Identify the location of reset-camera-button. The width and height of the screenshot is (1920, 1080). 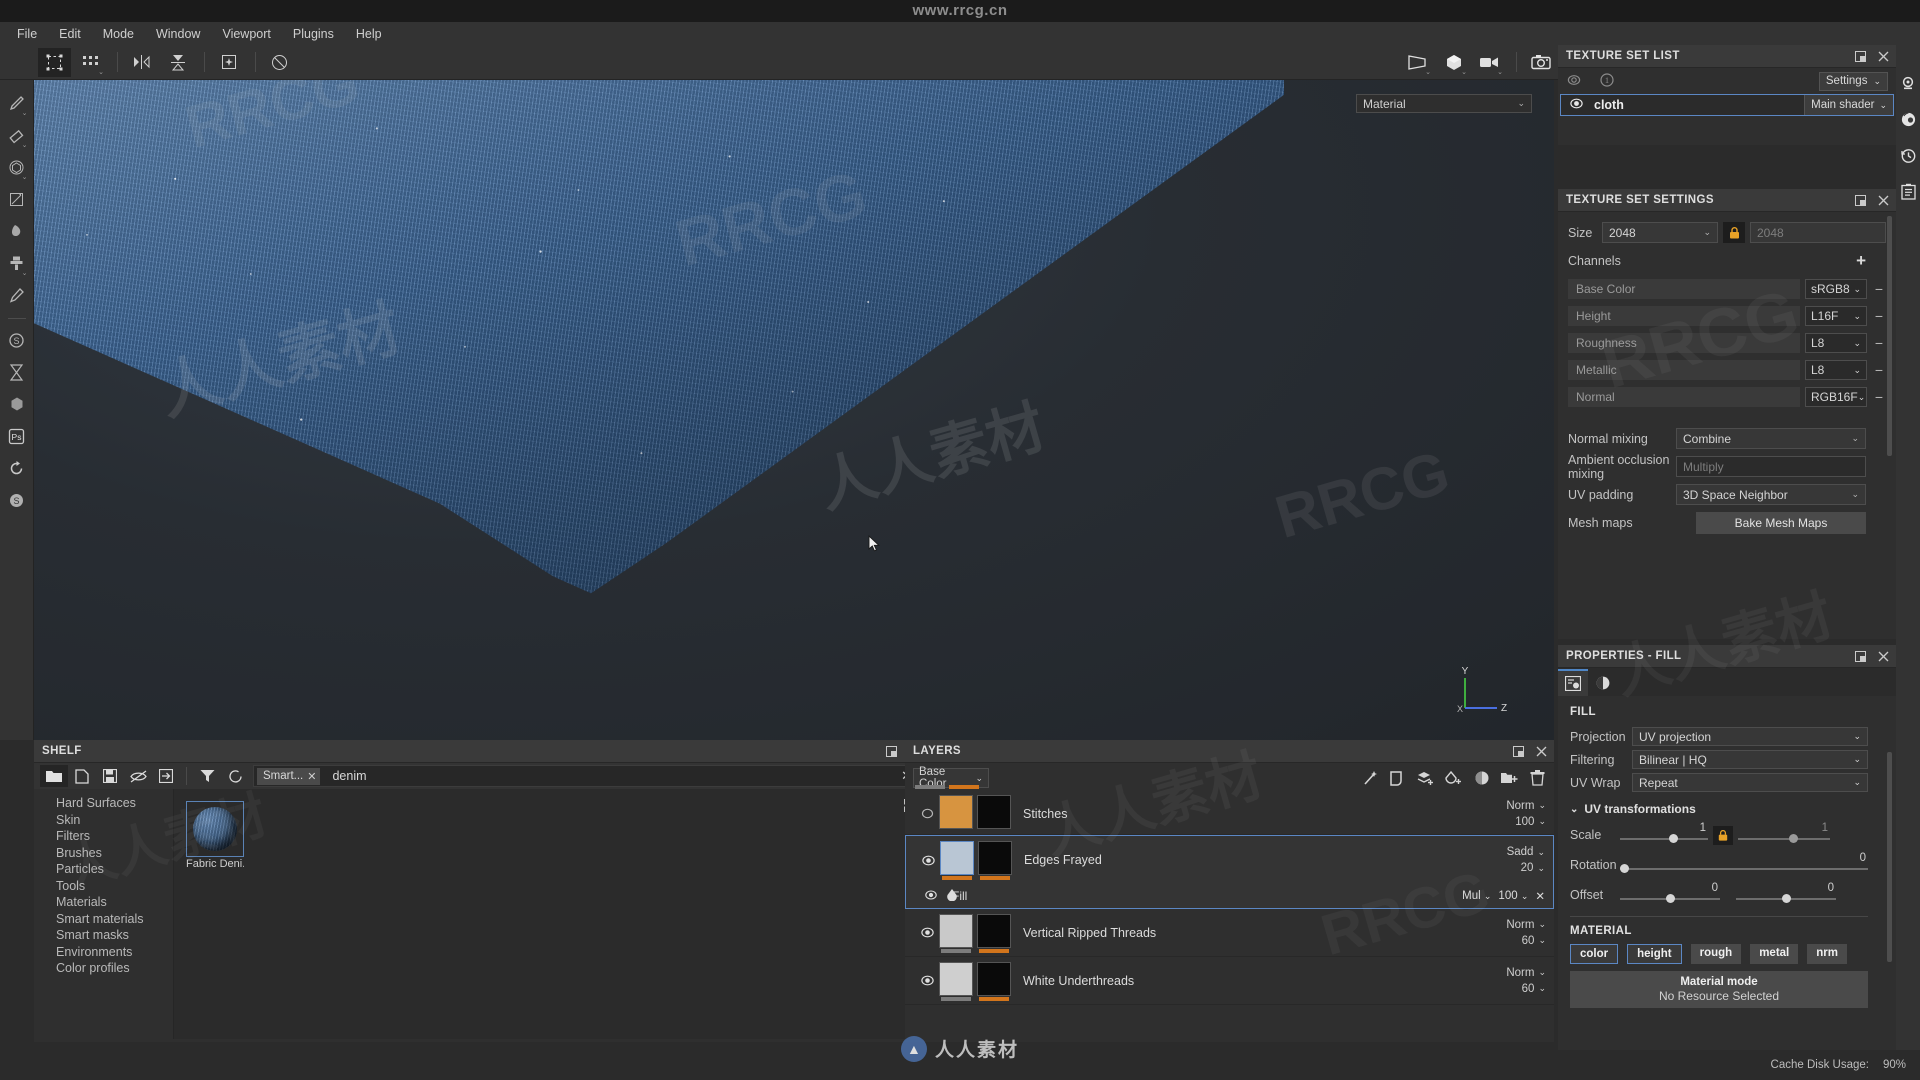
(279, 62).